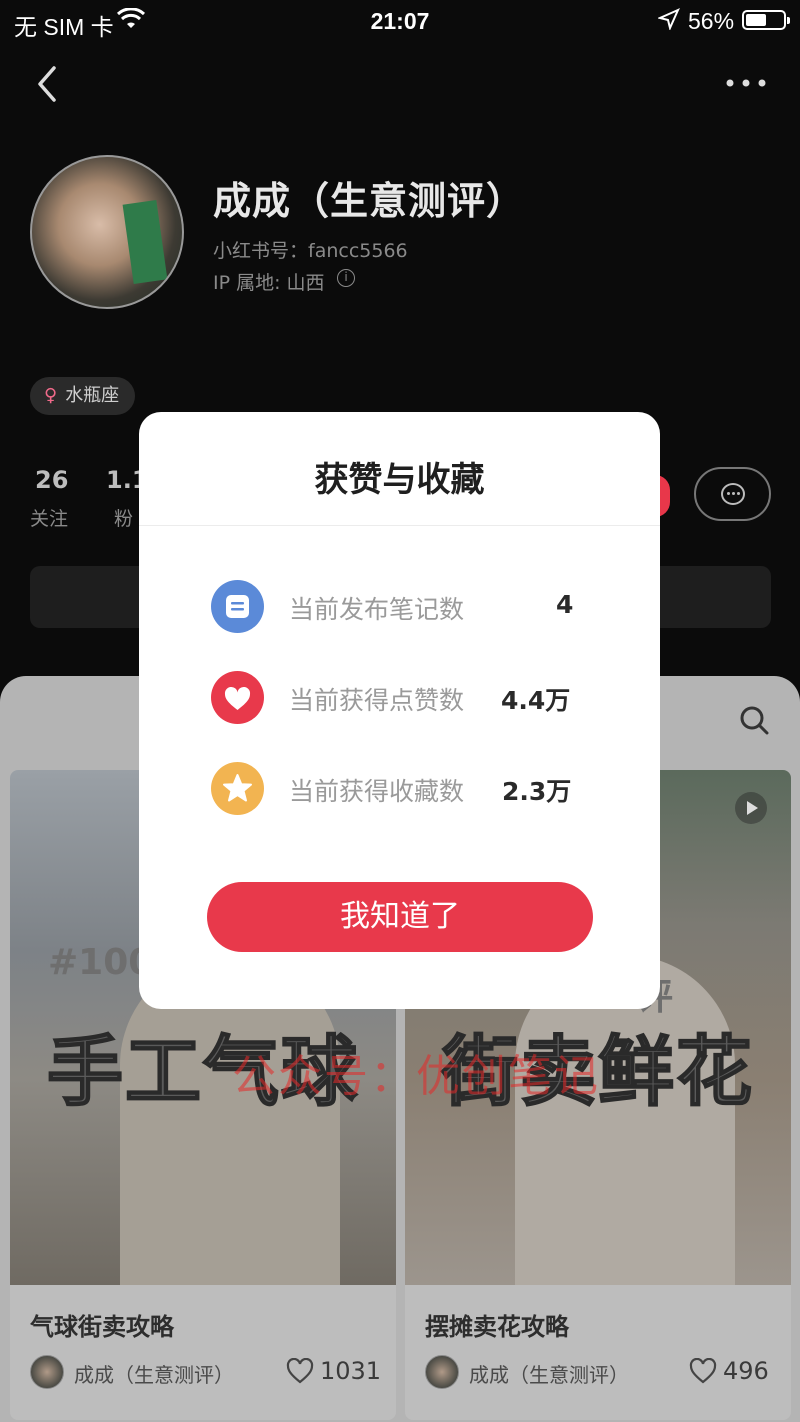 Image resolution: width=800 pixels, height=1422 pixels. What do you see at coordinates (754, 720) in the screenshot?
I see `search-icon` at bounding box center [754, 720].